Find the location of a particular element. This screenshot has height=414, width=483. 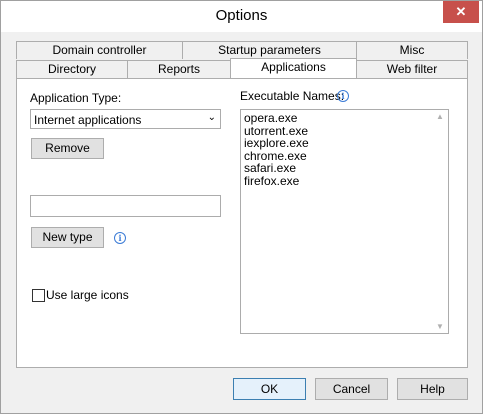

tab-misc: Misc is located at coordinates (412, 50).